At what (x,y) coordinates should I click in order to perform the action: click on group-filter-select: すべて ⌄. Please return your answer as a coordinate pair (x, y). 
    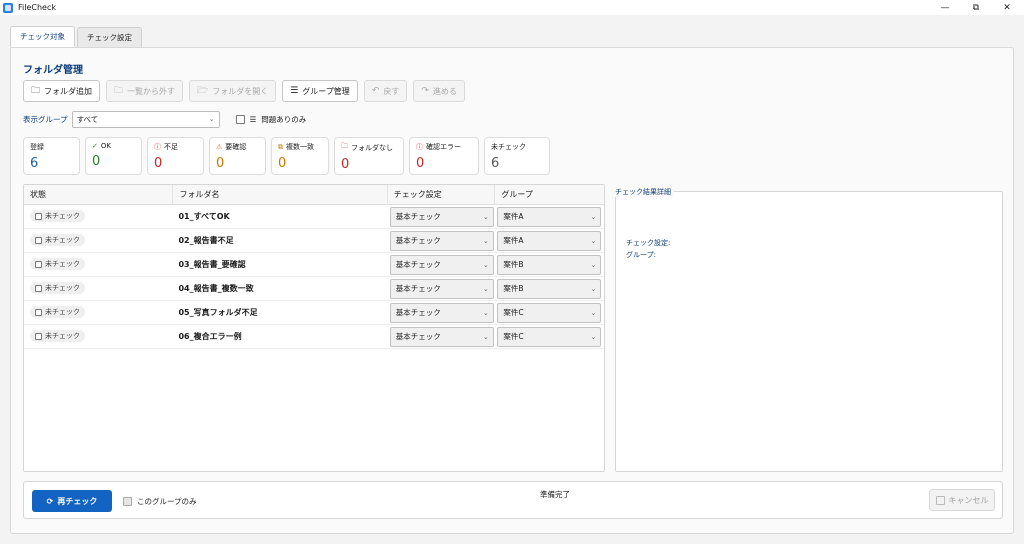
    Looking at the image, I should click on (145, 119).